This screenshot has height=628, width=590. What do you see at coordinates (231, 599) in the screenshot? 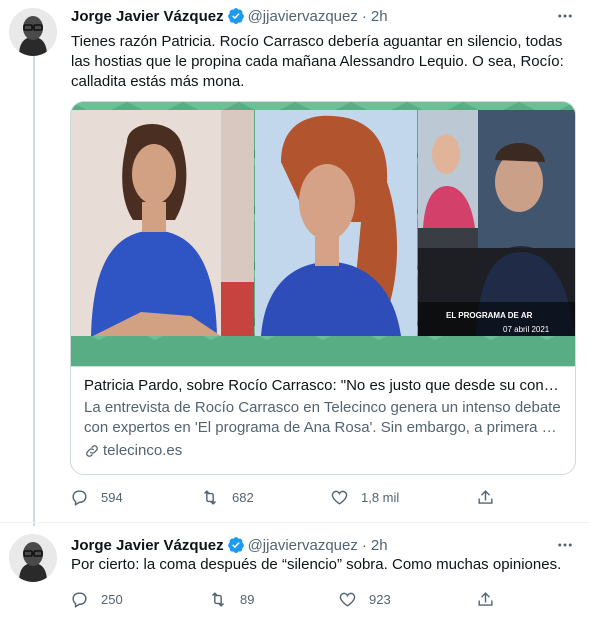
I see `retweet-button: 89` at bounding box center [231, 599].